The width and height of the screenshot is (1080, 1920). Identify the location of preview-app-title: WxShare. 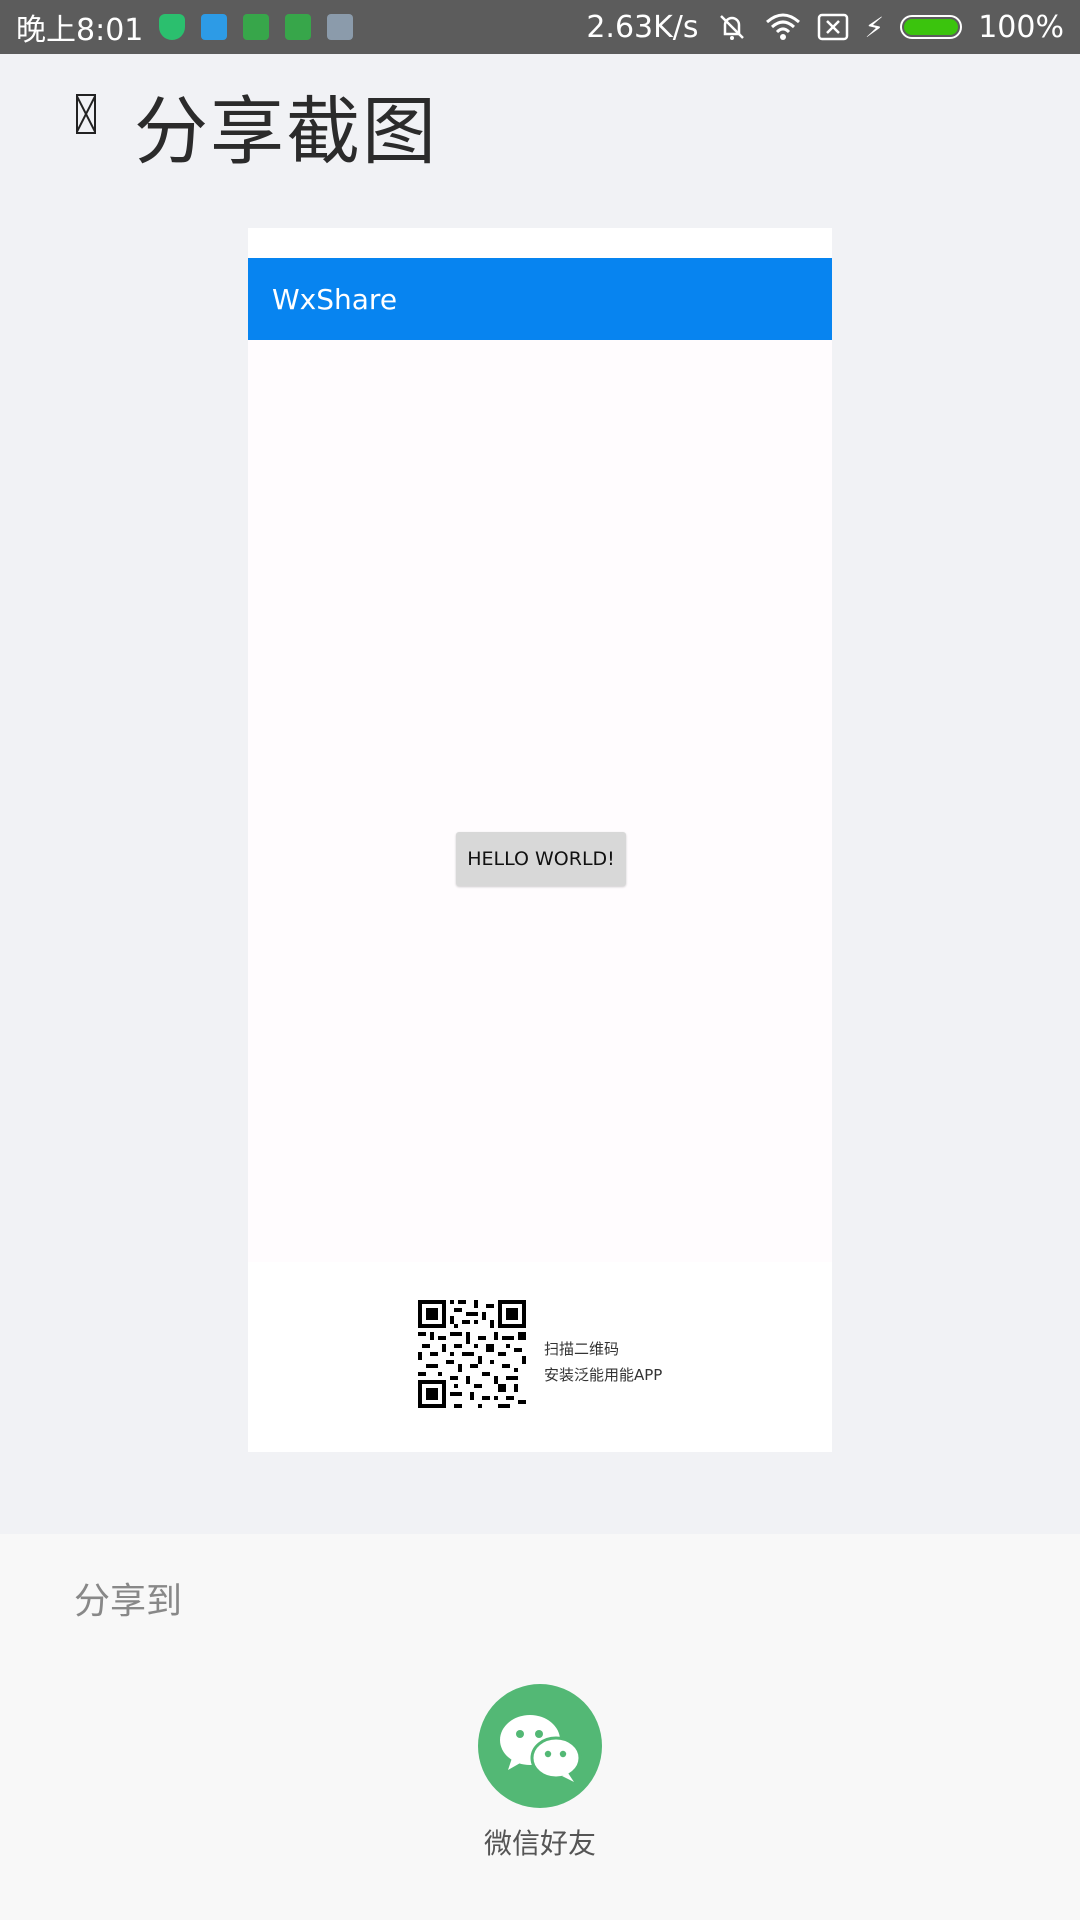
(335, 299).